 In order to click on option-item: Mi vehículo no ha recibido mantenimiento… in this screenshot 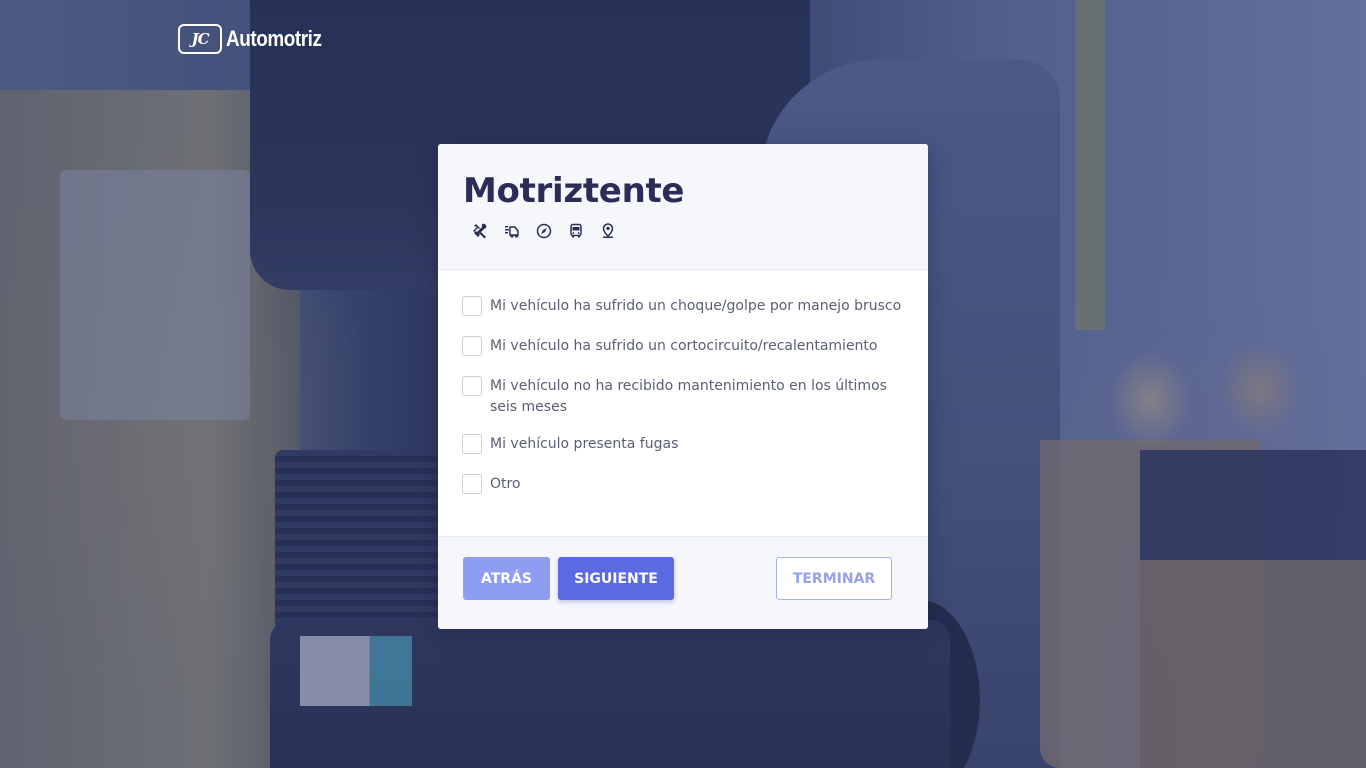, I will do `click(682, 397)`.